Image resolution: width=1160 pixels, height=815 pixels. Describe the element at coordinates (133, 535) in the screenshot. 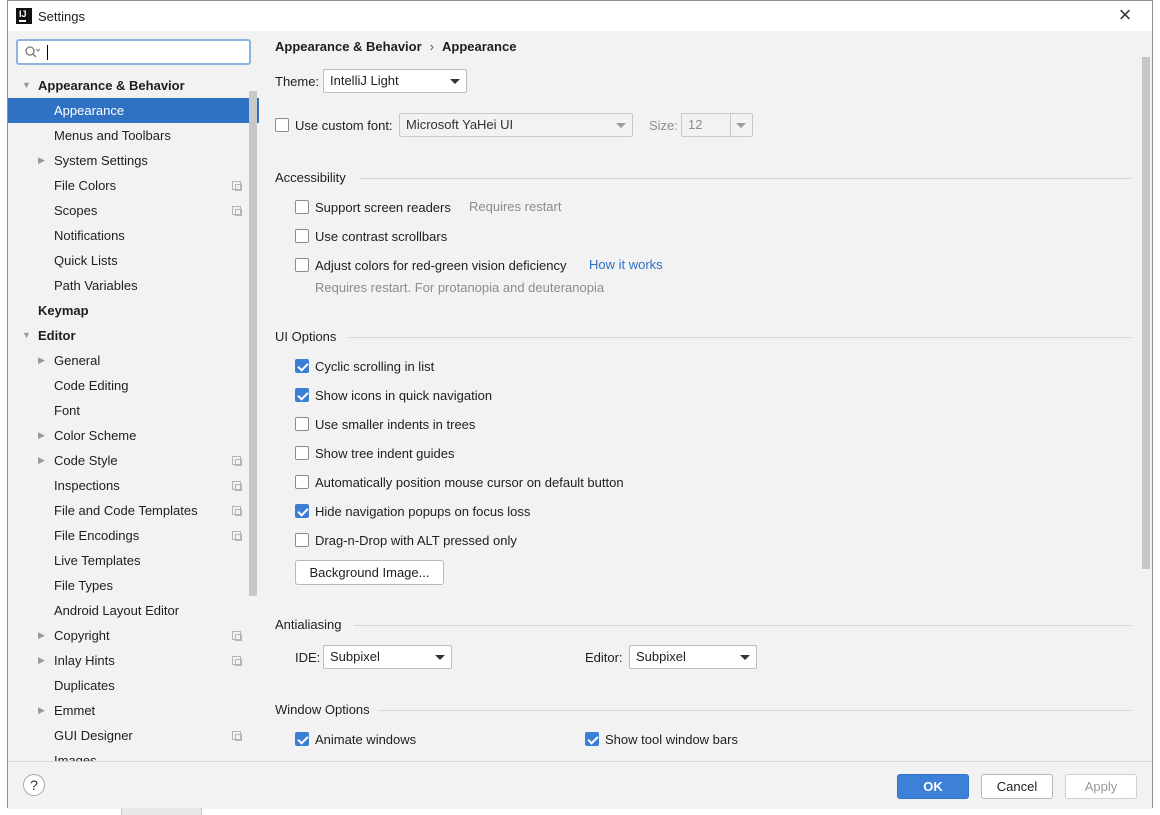

I see `sidebar-item-file-encodings: File Encodings` at that location.